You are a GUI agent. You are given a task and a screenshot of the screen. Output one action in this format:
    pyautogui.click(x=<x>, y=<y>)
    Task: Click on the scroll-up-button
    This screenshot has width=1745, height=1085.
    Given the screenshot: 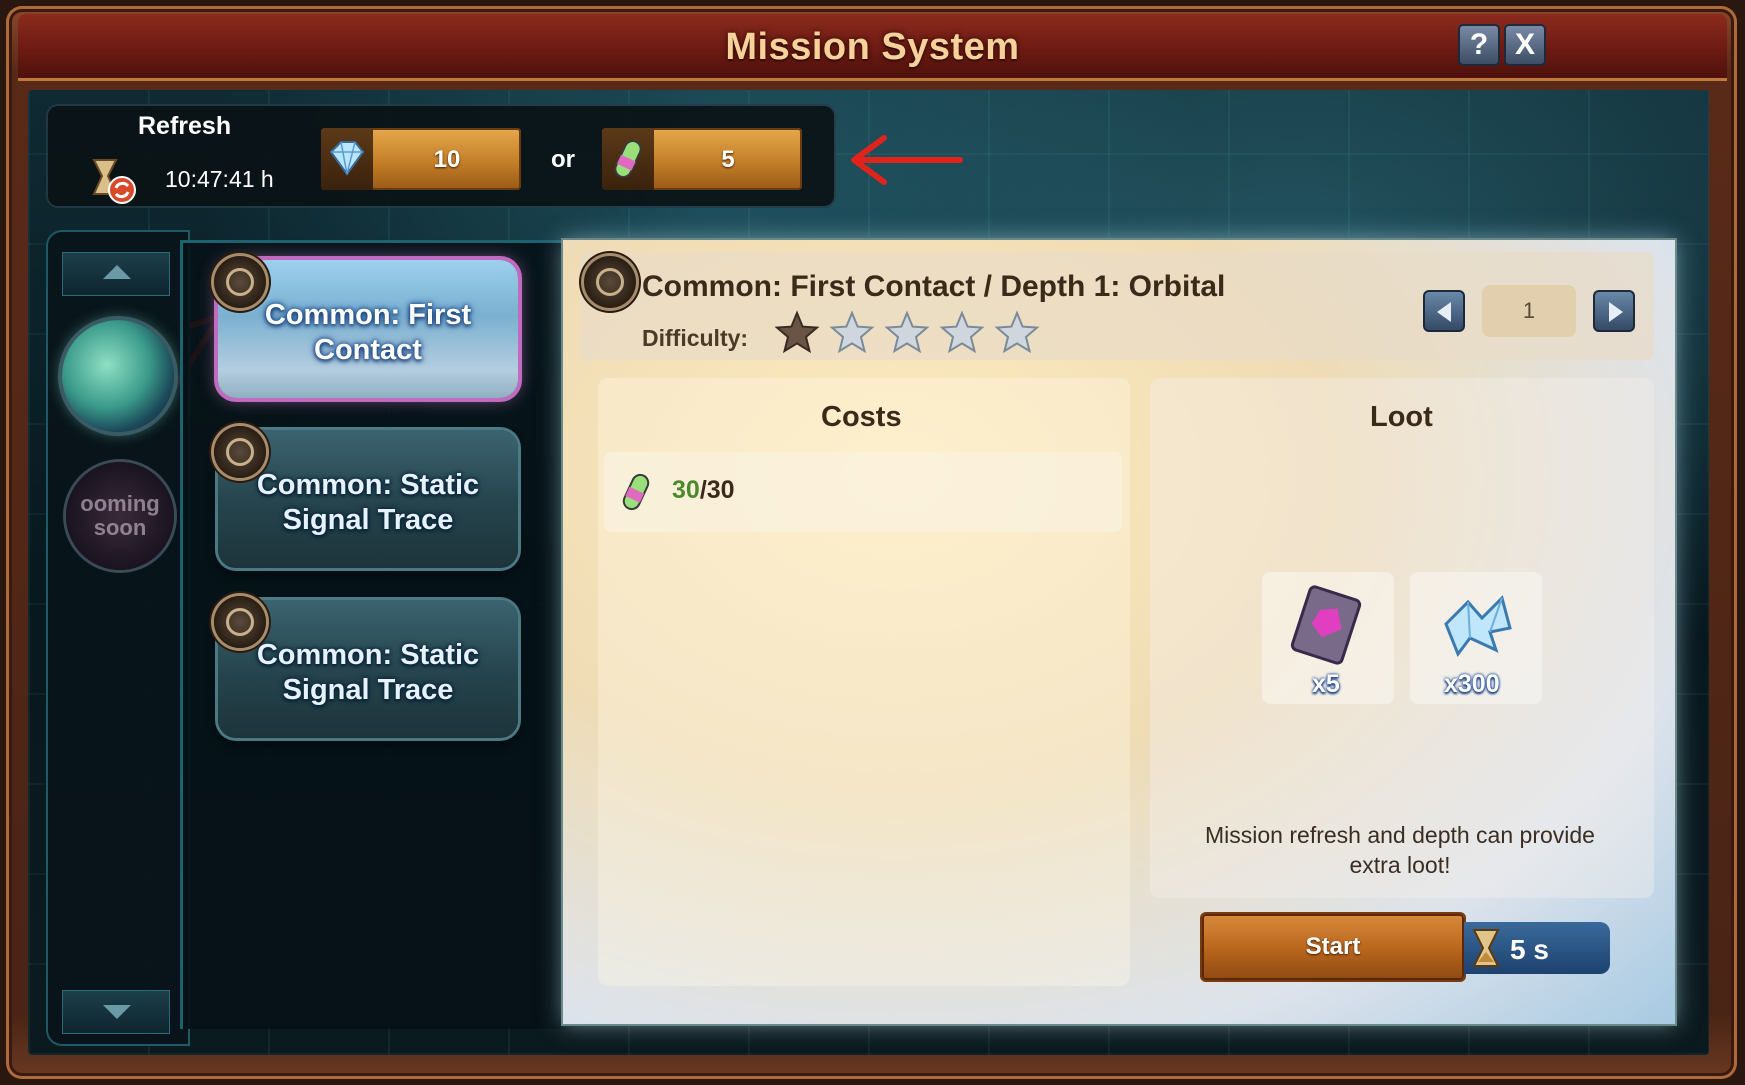 What is the action you would take?
    pyautogui.click(x=116, y=274)
    